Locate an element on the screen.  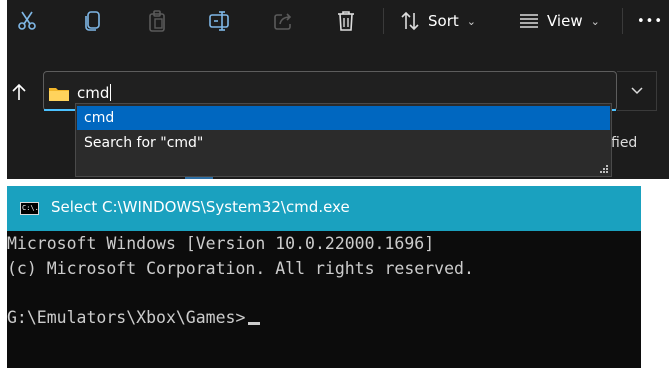
trash-icon is located at coordinates (346, 21).